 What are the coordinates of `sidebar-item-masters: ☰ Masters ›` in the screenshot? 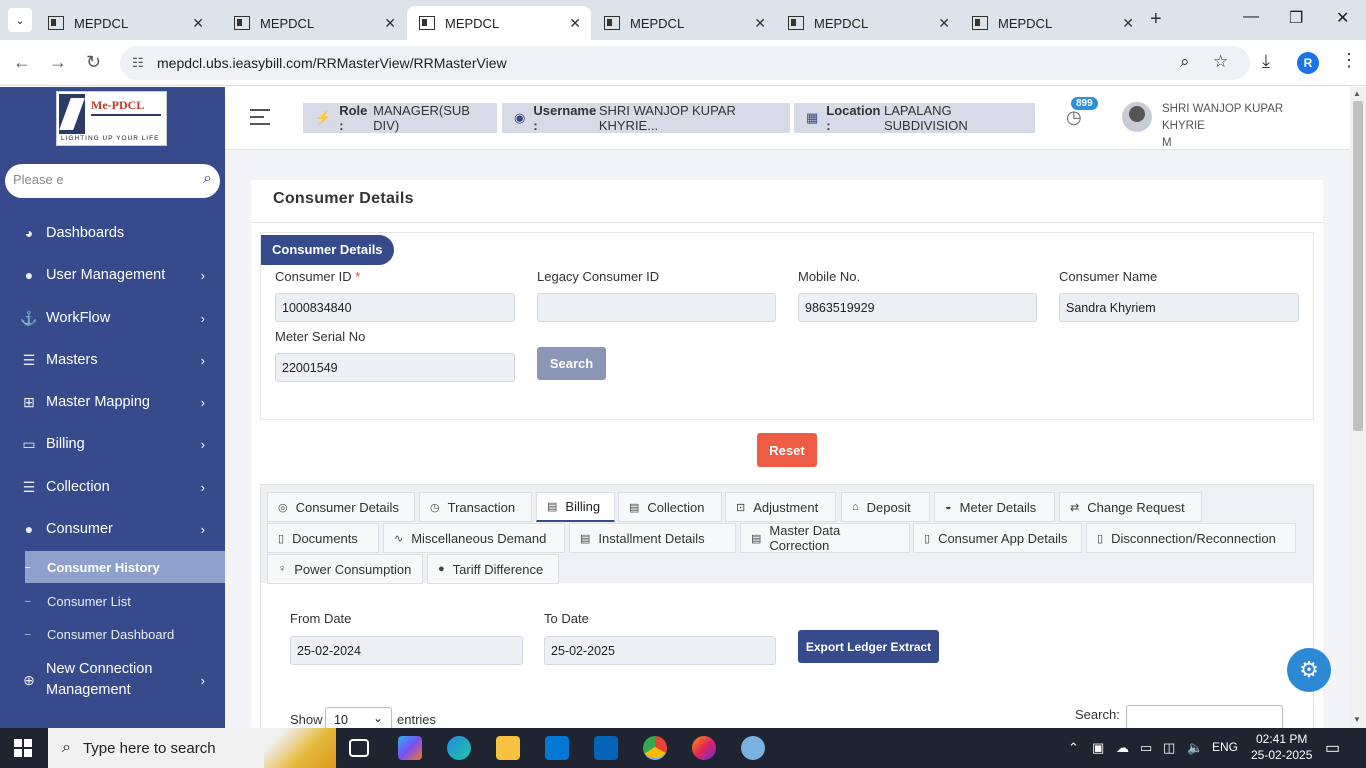 It's located at (112, 360).